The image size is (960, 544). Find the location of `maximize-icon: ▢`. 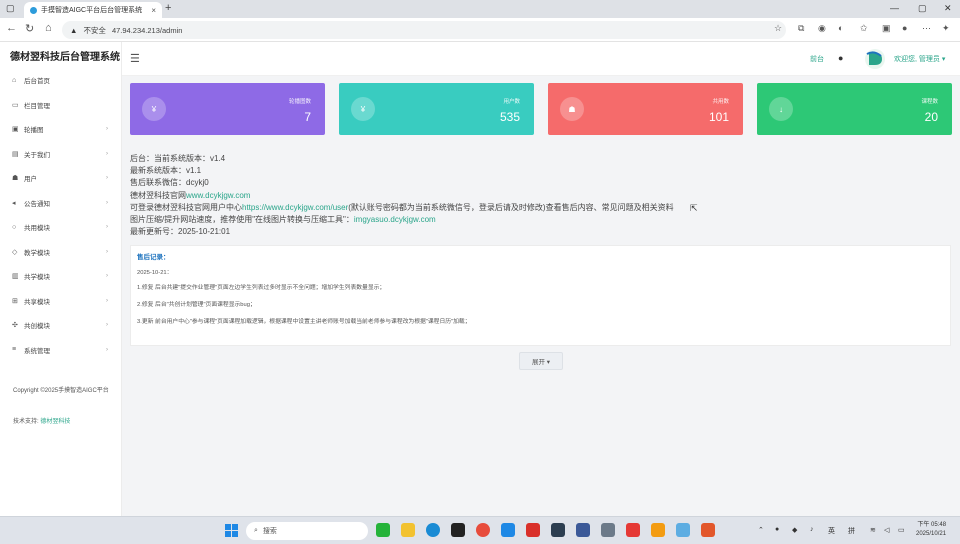

maximize-icon: ▢ is located at coordinates (922, 8).